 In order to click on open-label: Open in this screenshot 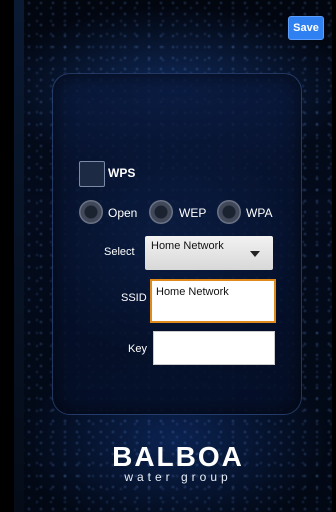, I will do `click(123, 213)`.